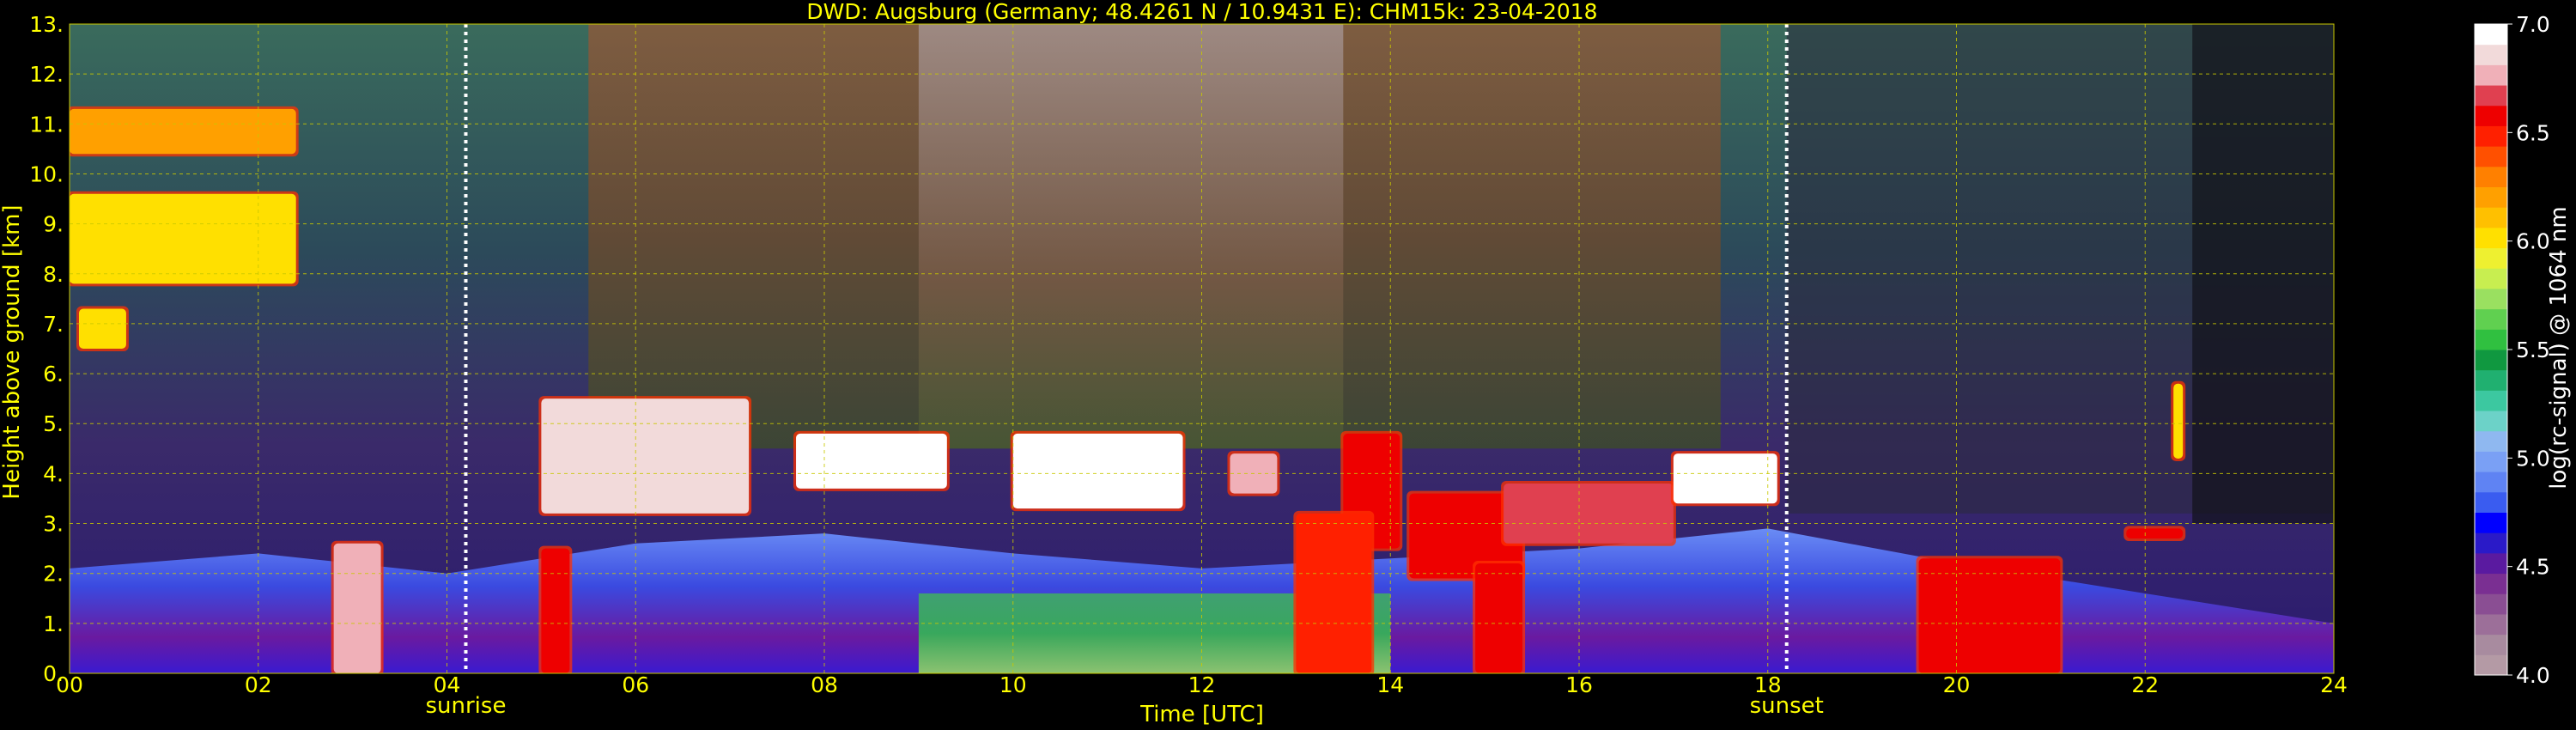  Describe the element at coordinates (2533, 567) in the screenshot. I see `colorbar-tick-label: 4.5` at that location.